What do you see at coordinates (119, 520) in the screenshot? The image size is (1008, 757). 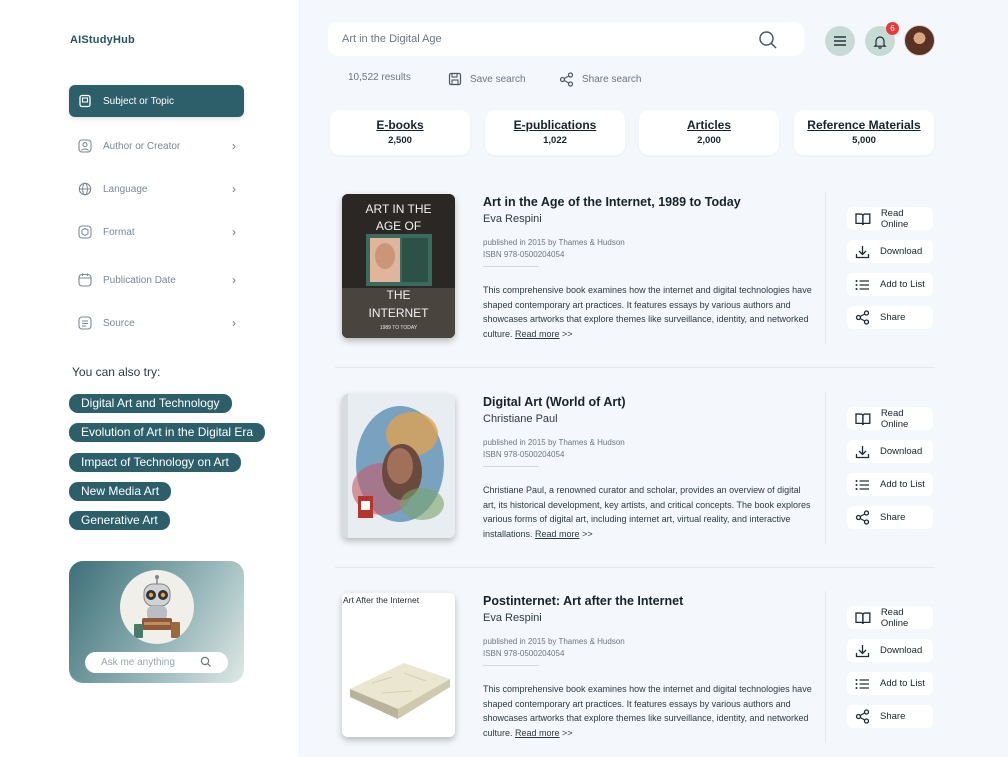 I see `suggestion-chip: Generative Art` at bounding box center [119, 520].